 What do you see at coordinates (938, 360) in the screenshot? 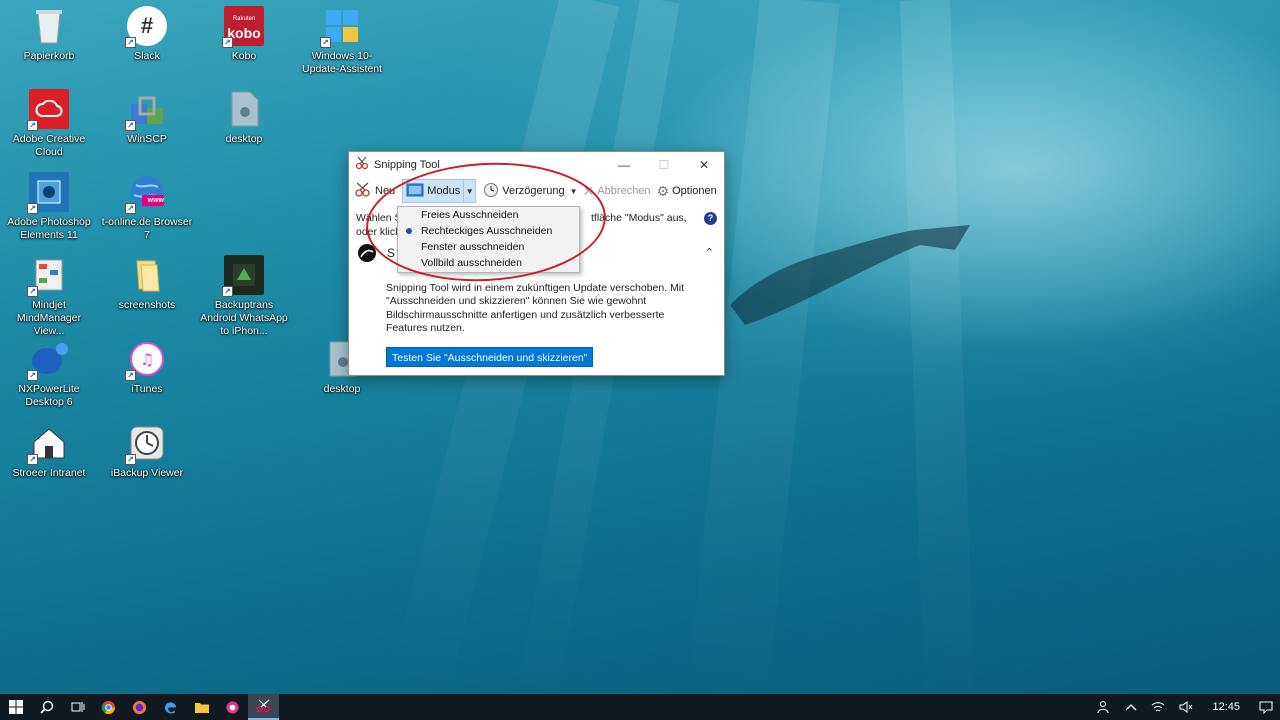
I see `light-ray` at bounding box center [938, 360].